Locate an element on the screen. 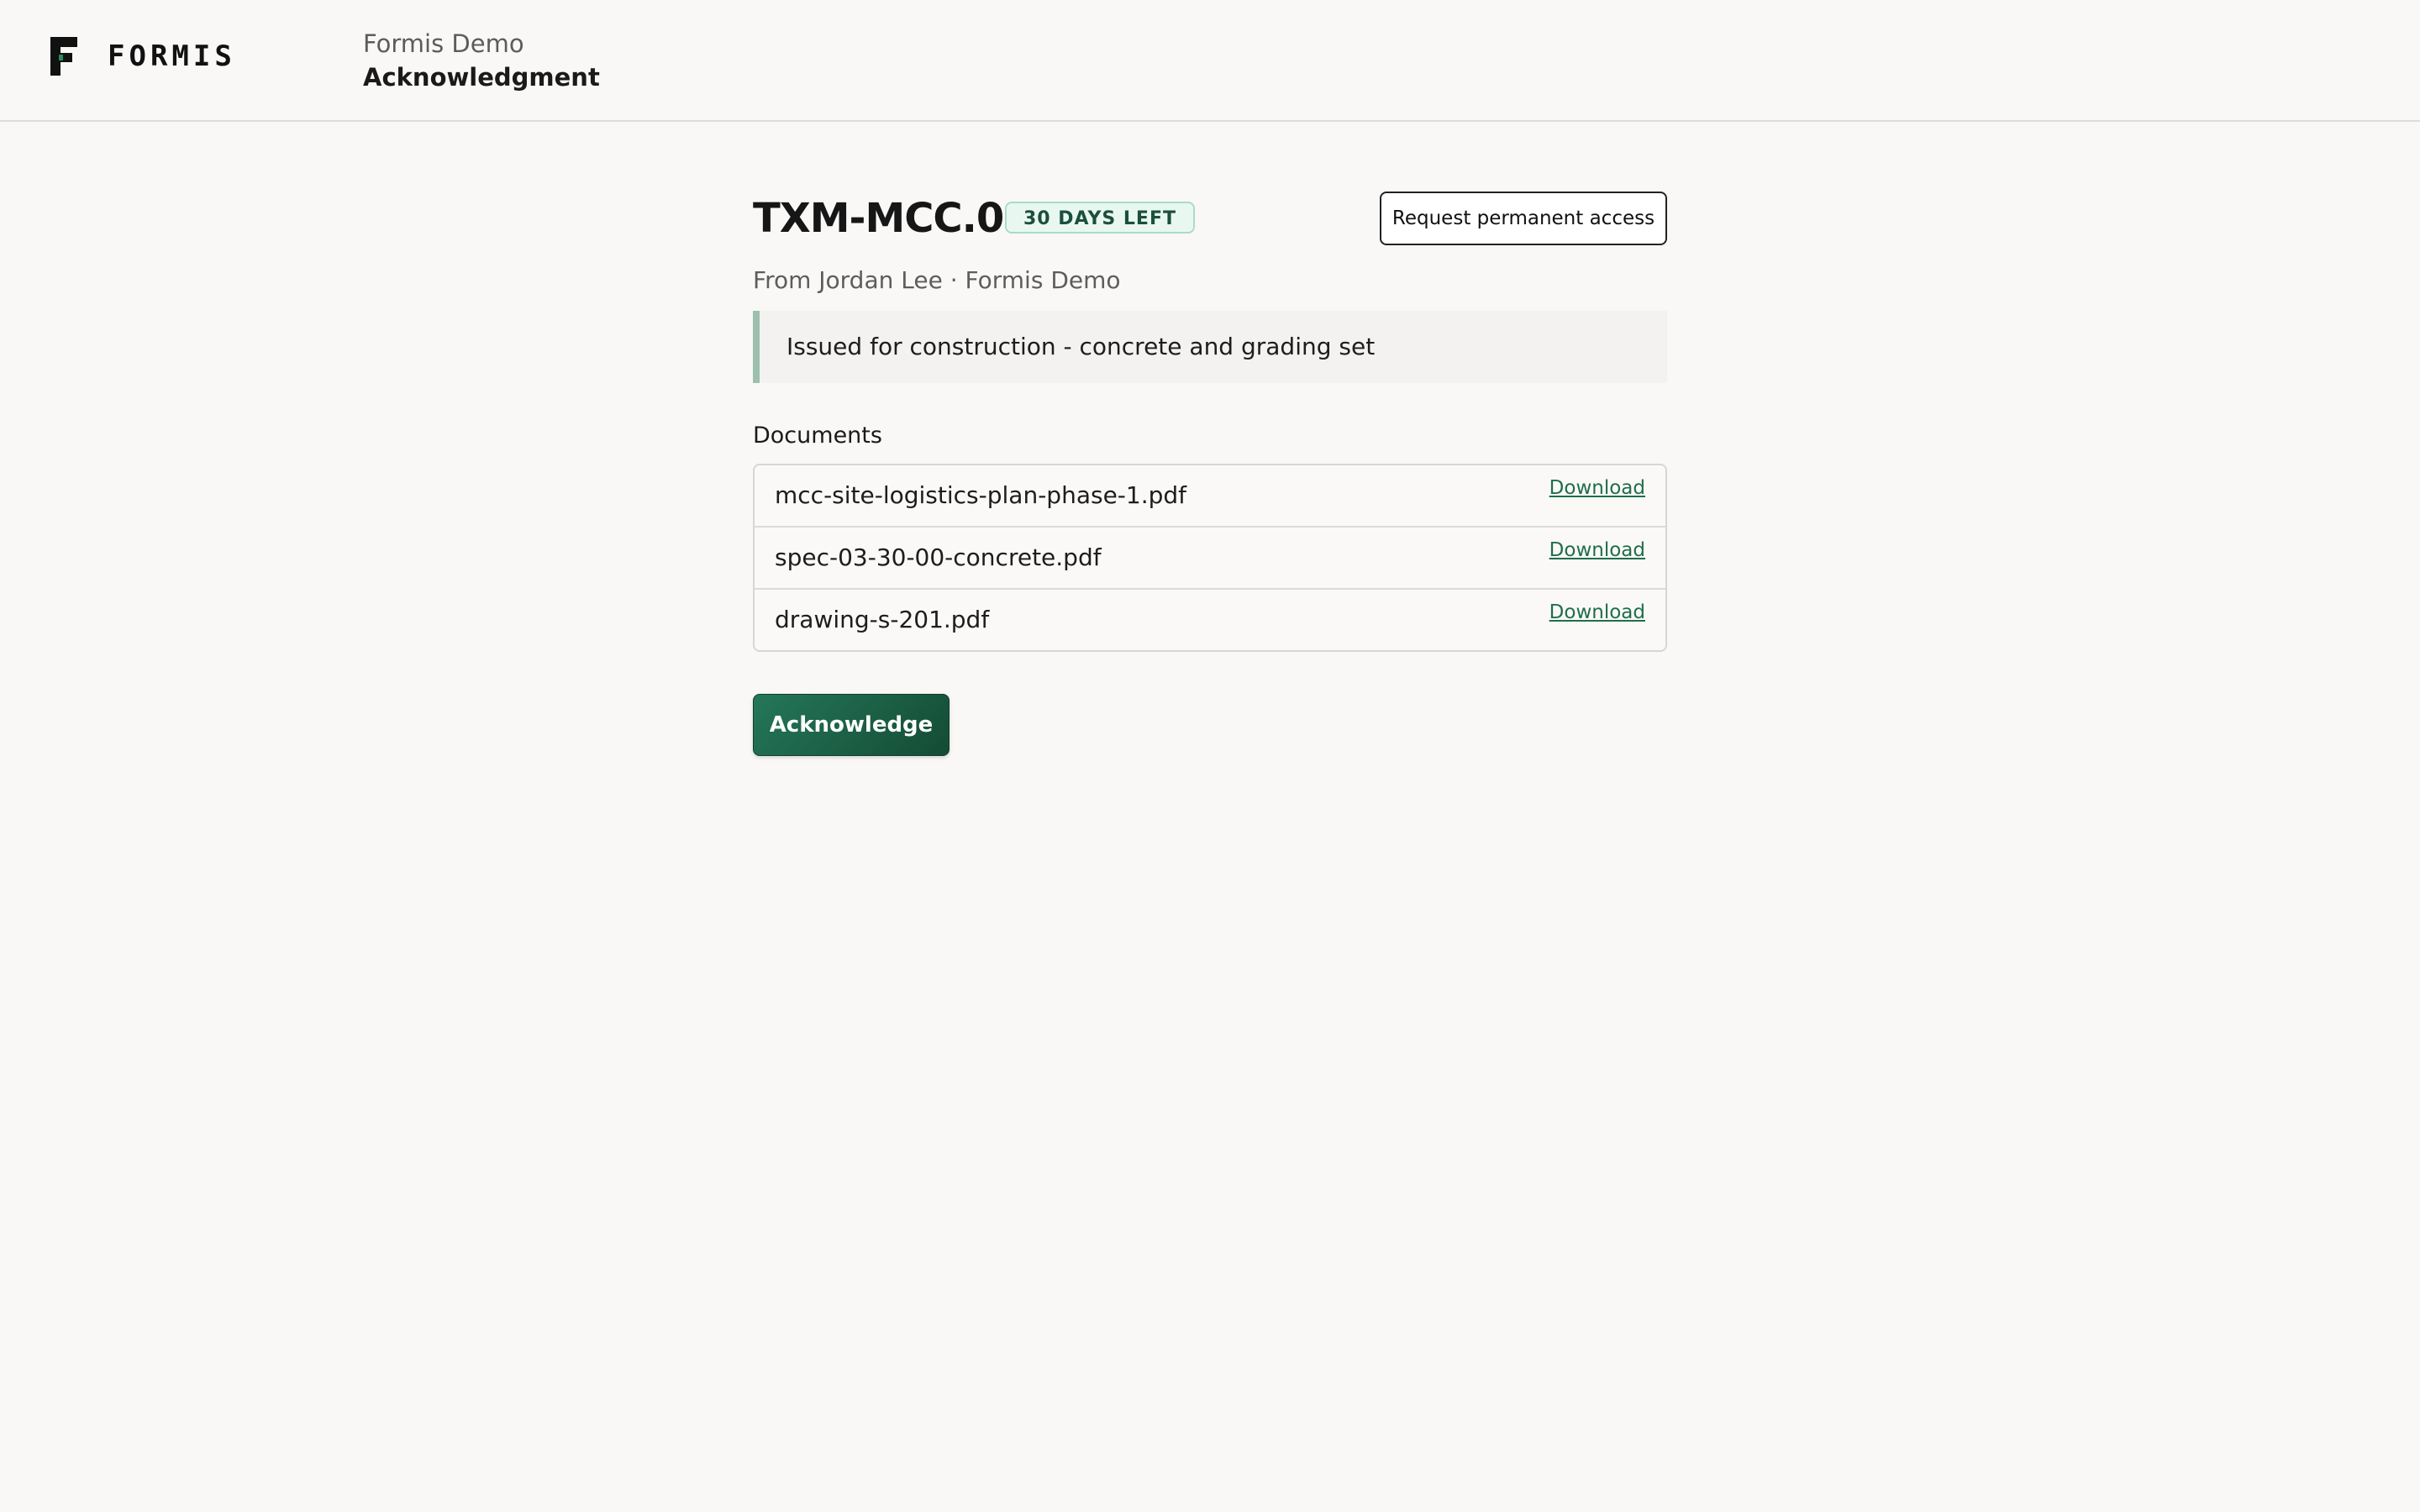  acknowledge-button: Acknowledge is located at coordinates (852, 725).